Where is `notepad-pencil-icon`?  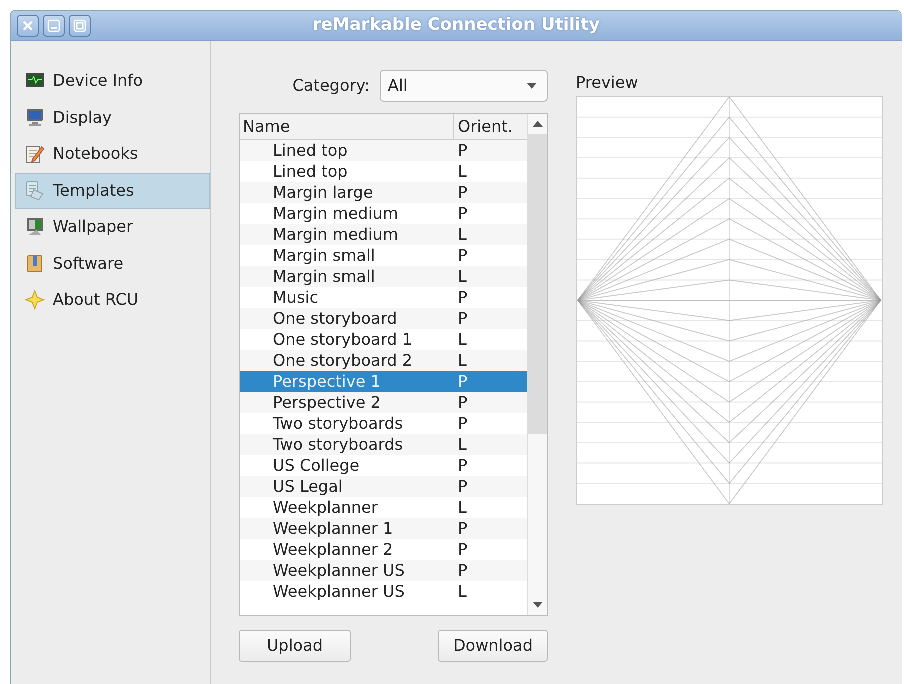 notepad-pencil-icon is located at coordinates (35, 154).